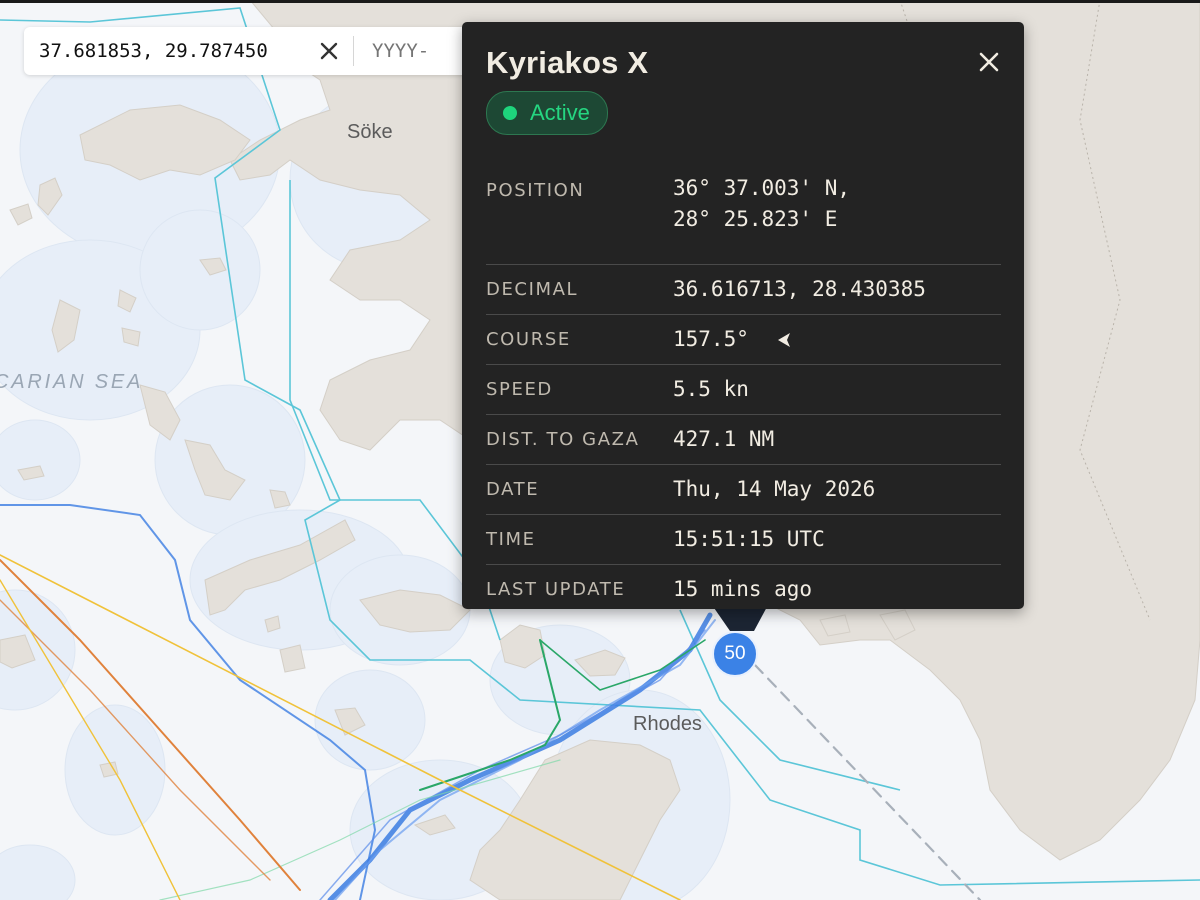  Describe the element at coordinates (774, 489) in the screenshot. I see `value-date: Thu, 14 May 2026` at that location.